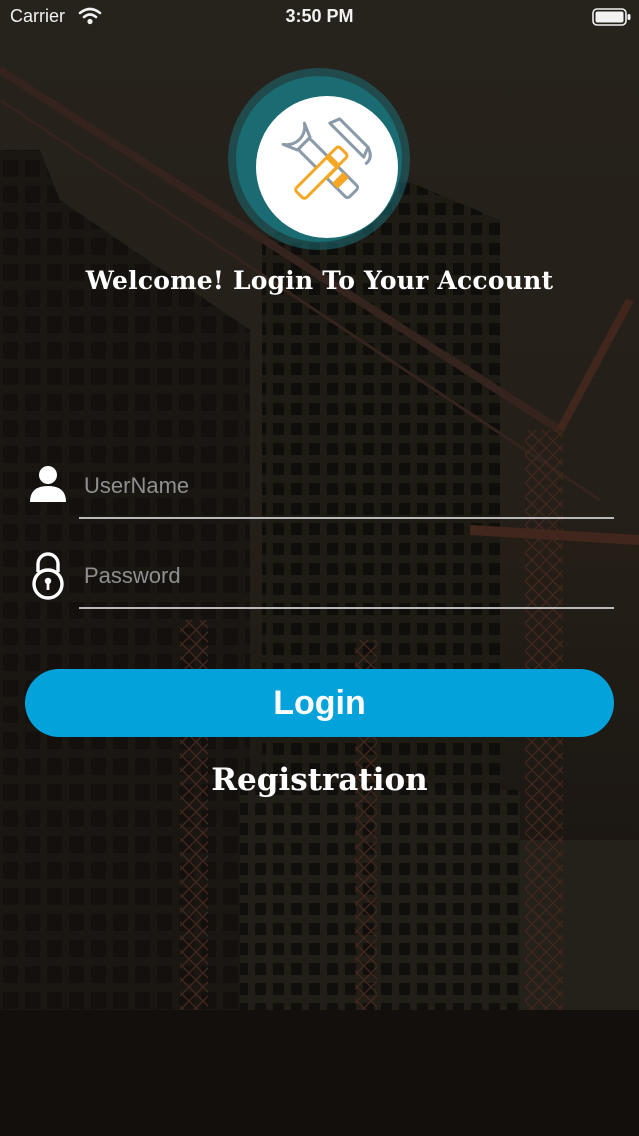 The width and height of the screenshot is (639, 1136). I want to click on password-input, so click(348, 576).